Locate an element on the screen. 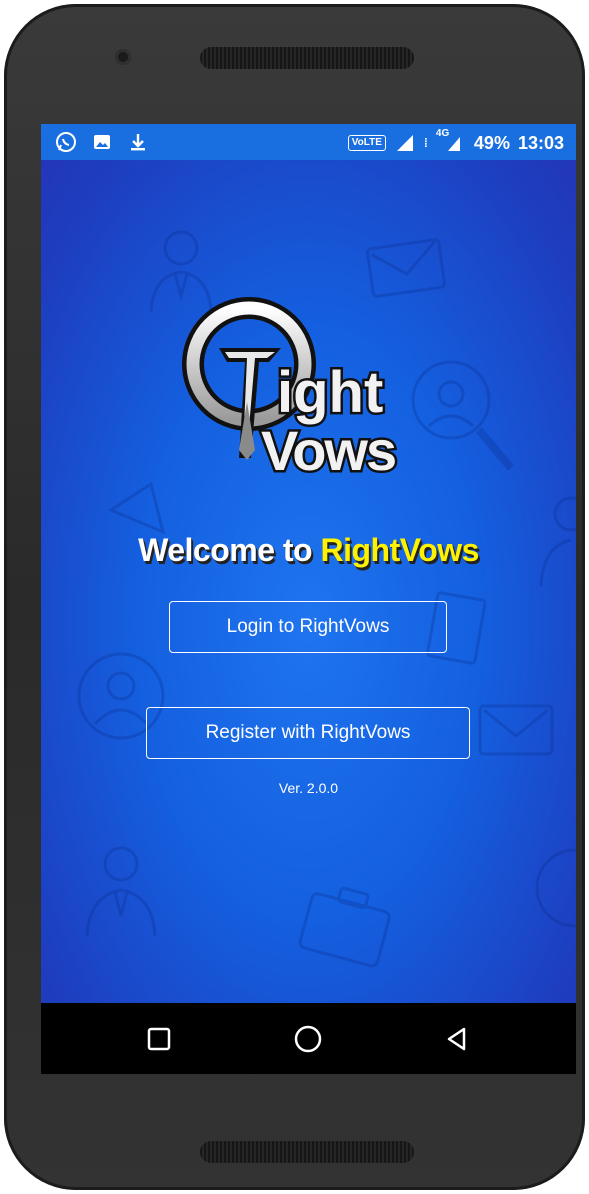  svg-text: Vows is located at coordinates (328, 450).